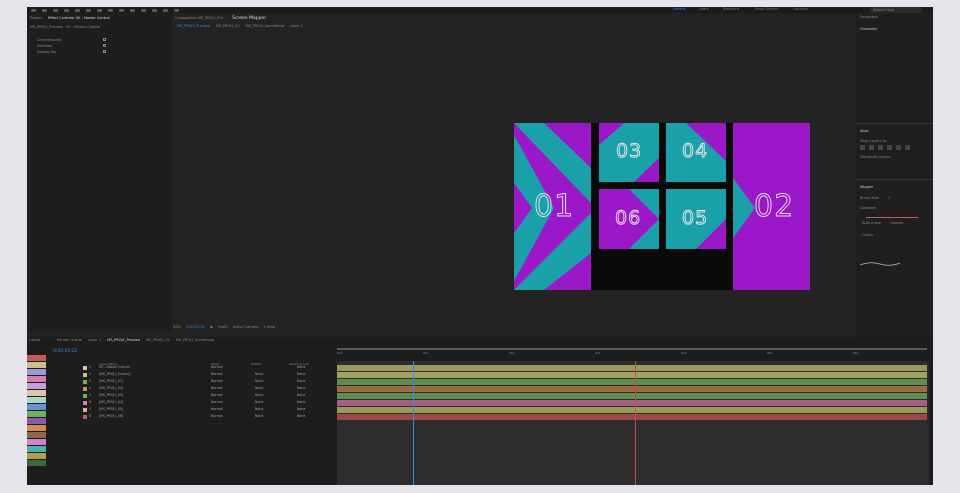  What do you see at coordinates (800, 9) in the screenshot?
I see `workspace-libraries: Libraries` at bounding box center [800, 9].